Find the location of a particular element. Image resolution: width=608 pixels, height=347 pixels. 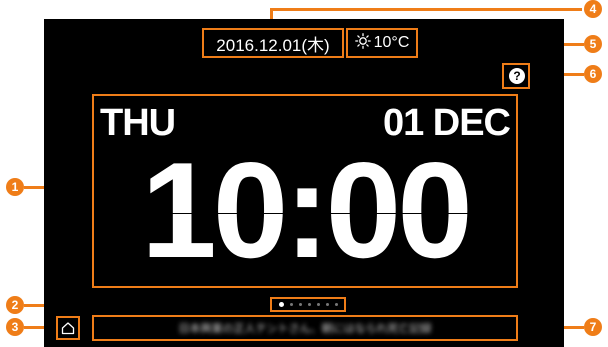

ticker-text: 日本興業の正人テントさん、朝にはなられ死亡記録 is located at coordinates (305, 329).